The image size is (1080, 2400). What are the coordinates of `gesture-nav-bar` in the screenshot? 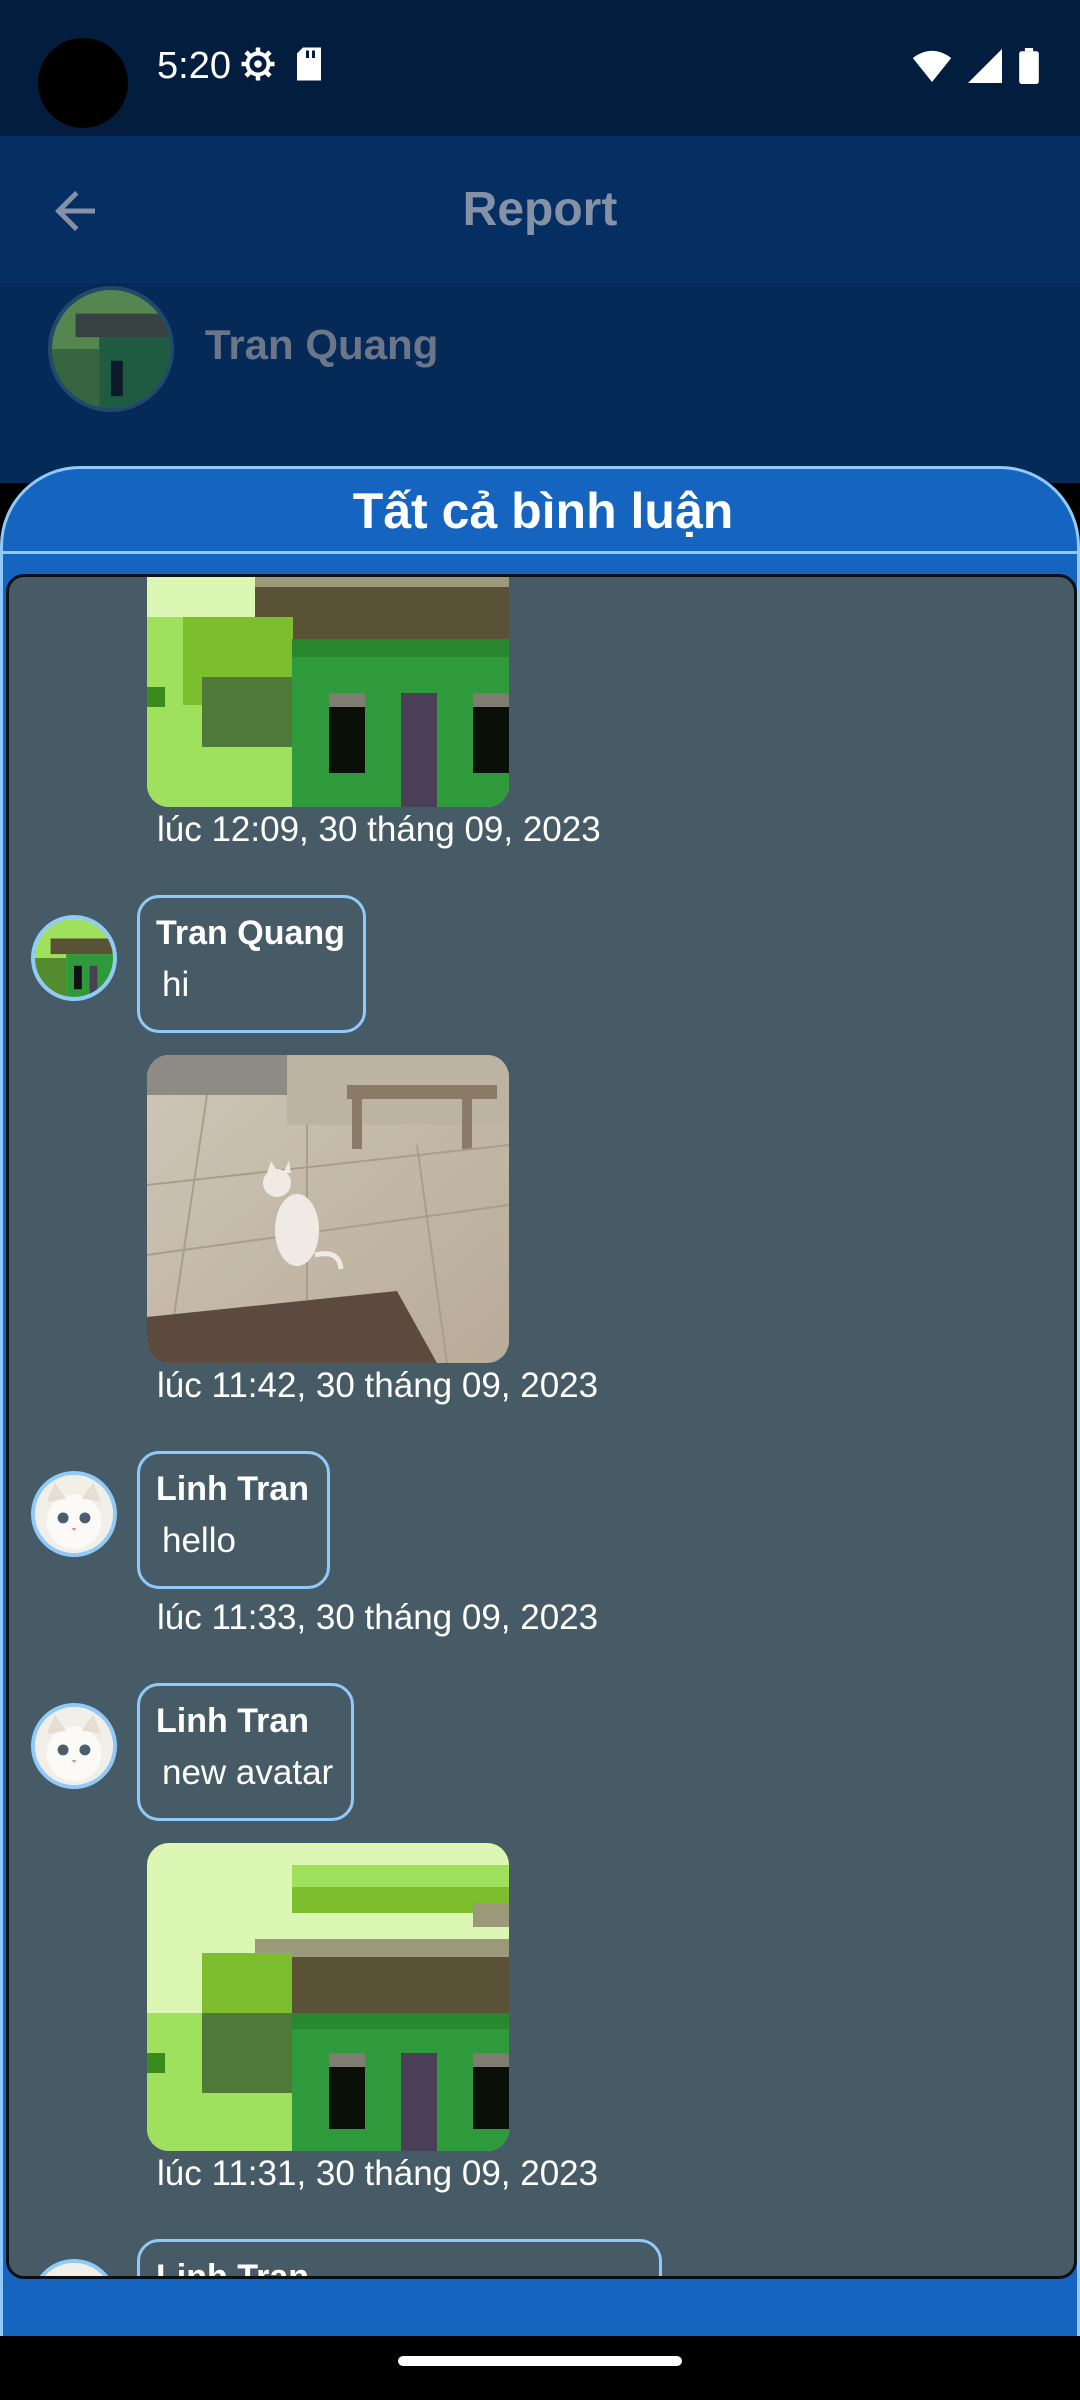 It's located at (540, 2361).